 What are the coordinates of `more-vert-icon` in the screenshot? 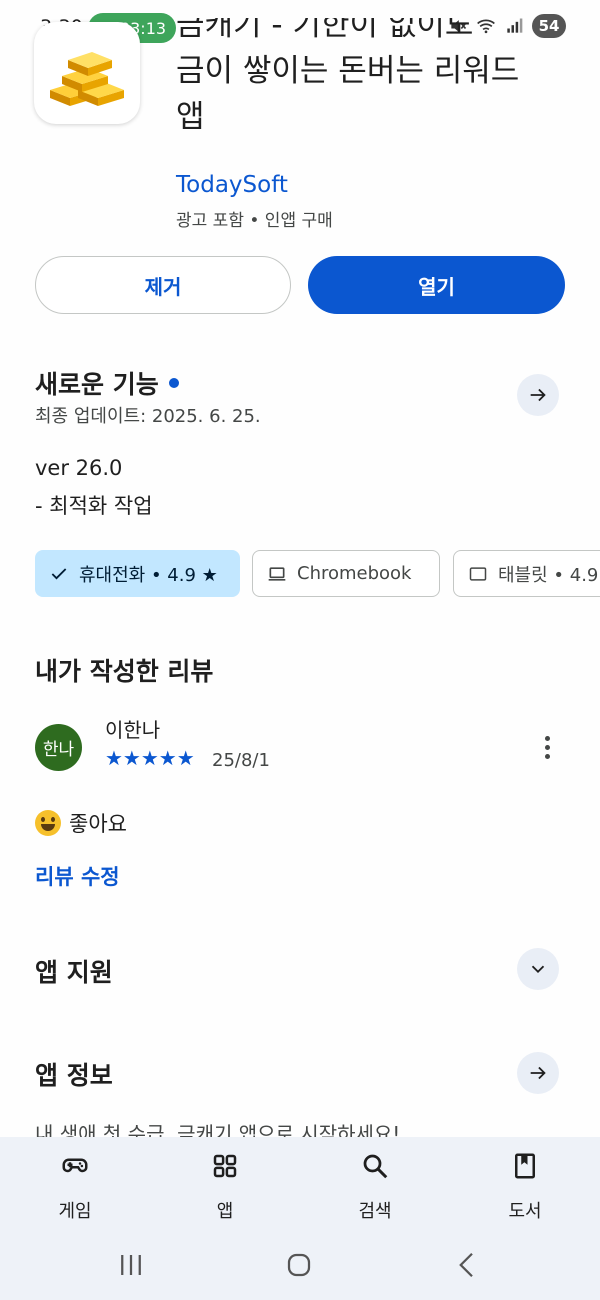 It's located at (547, 738).